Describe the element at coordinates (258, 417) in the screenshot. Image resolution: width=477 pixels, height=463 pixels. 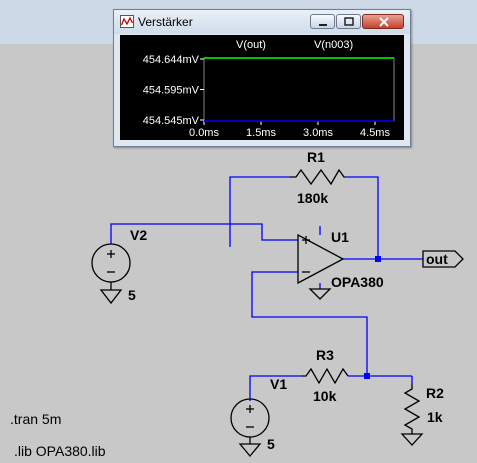
I see `voltage-source-v1: V1 5` at that location.